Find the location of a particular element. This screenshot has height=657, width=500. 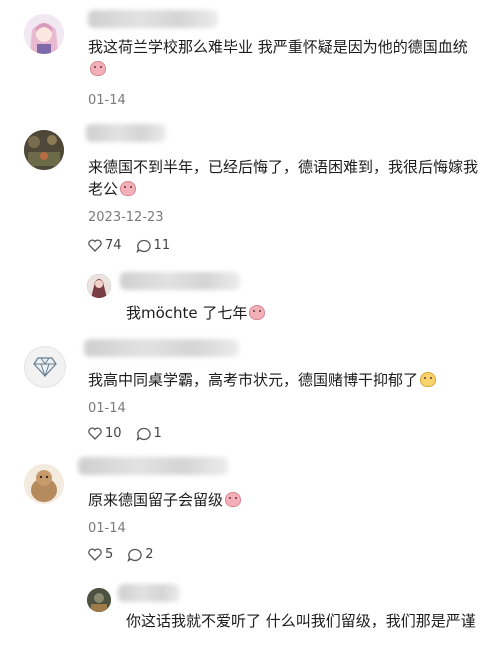

like-button: 5 is located at coordinates (100, 554).